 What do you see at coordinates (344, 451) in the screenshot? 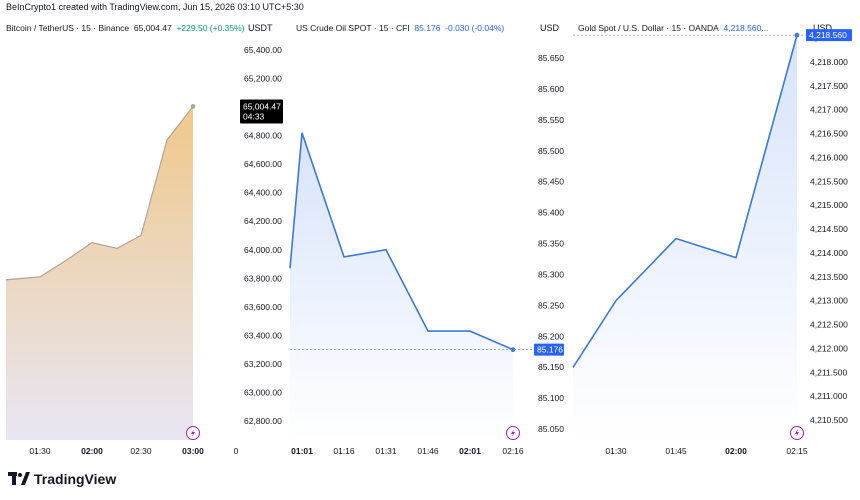
I see `oil-x-tick-label: 01:16` at bounding box center [344, 451].